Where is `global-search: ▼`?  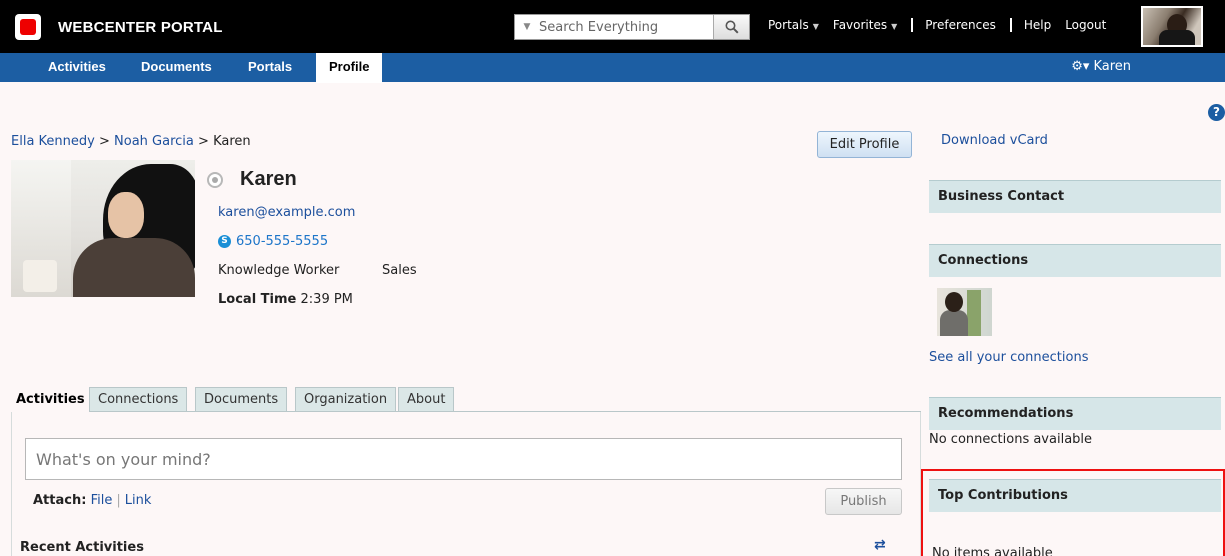 global-search: ▼ is located at coordinates (632, 27).